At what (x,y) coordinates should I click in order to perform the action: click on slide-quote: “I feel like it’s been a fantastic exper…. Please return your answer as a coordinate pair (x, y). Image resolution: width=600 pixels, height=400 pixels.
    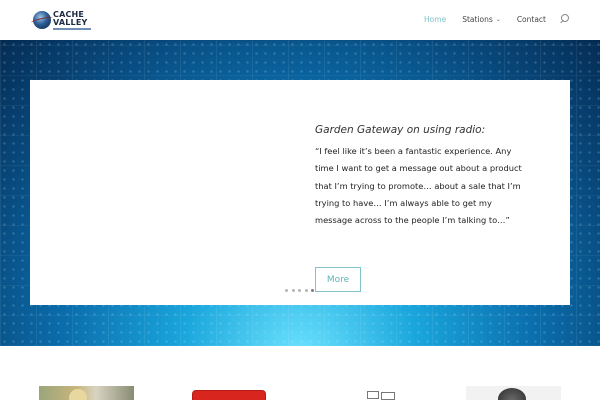
    Looking at the image, I should click on (418, 186).